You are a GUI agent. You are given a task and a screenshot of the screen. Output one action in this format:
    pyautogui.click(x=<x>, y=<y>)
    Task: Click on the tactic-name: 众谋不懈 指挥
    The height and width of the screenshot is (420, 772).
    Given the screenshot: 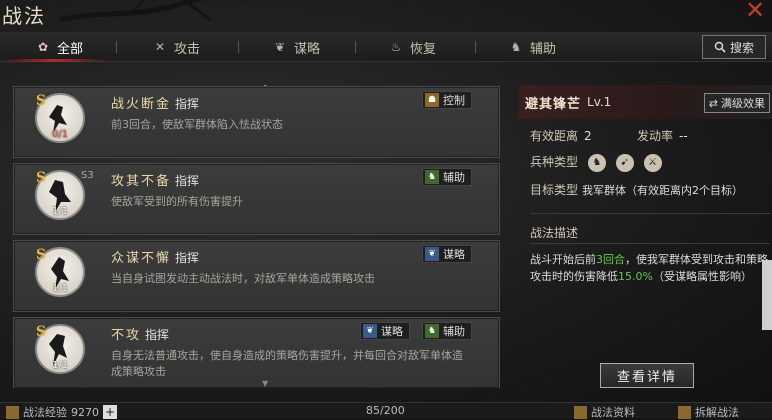 What is the action you would take?
    pyautogui.click(x=155, y=256)
    